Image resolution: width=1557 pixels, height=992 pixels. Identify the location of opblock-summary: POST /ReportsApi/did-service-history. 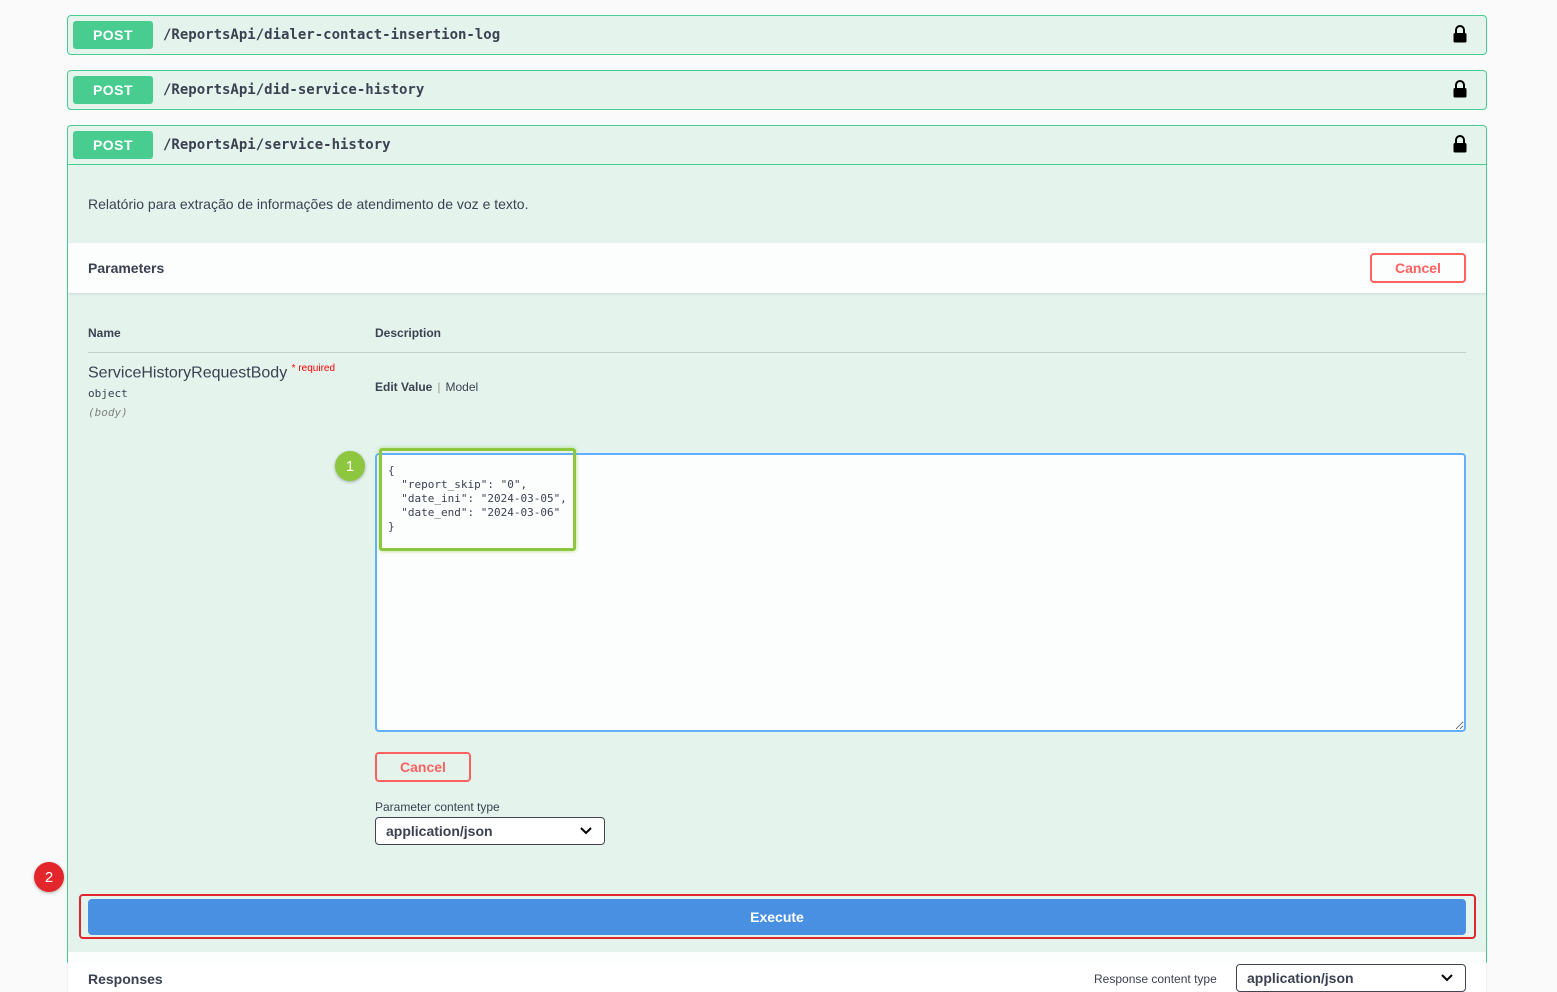
(777, 90).